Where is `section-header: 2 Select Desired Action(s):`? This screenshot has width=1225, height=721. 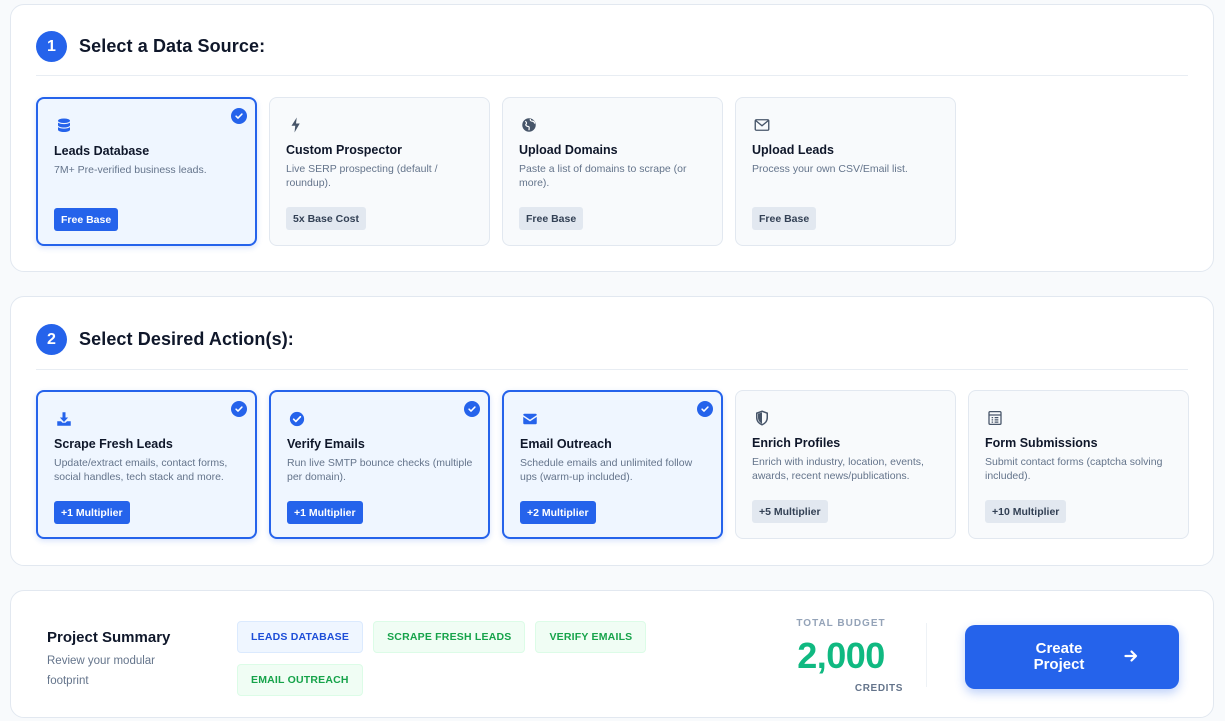 section-header: 2 Select Desired Action(s): is located at coordinates (165, 339).